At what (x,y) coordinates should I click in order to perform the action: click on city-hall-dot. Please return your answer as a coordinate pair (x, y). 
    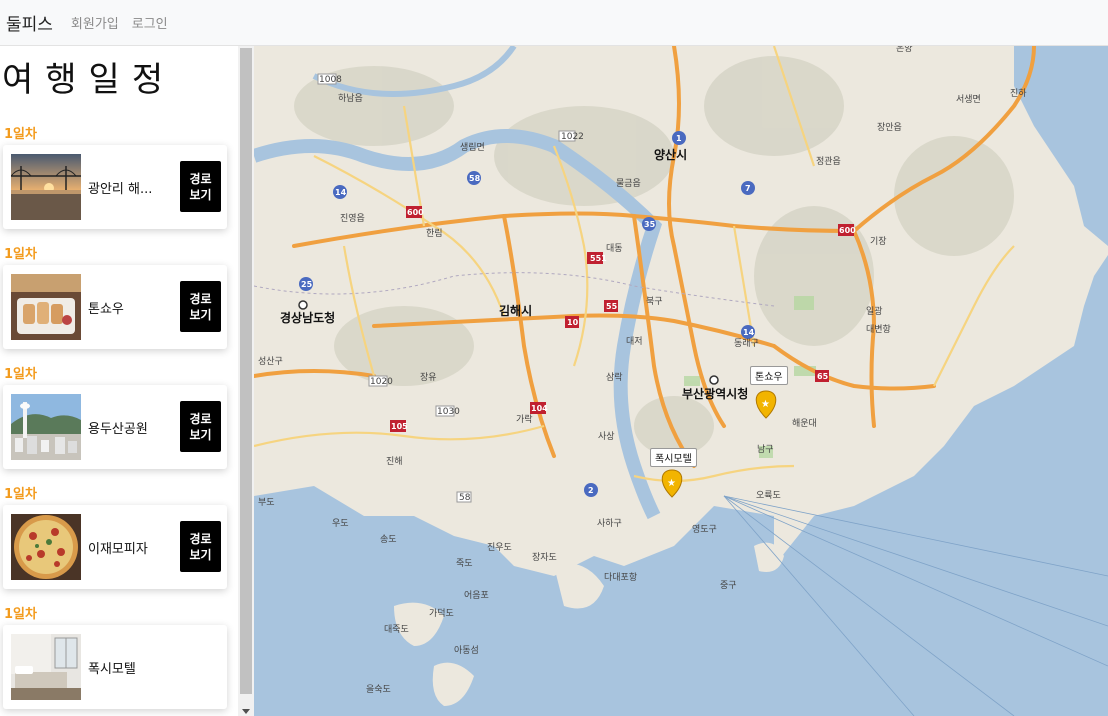
    Looking at the image, I should click on (714, 380).